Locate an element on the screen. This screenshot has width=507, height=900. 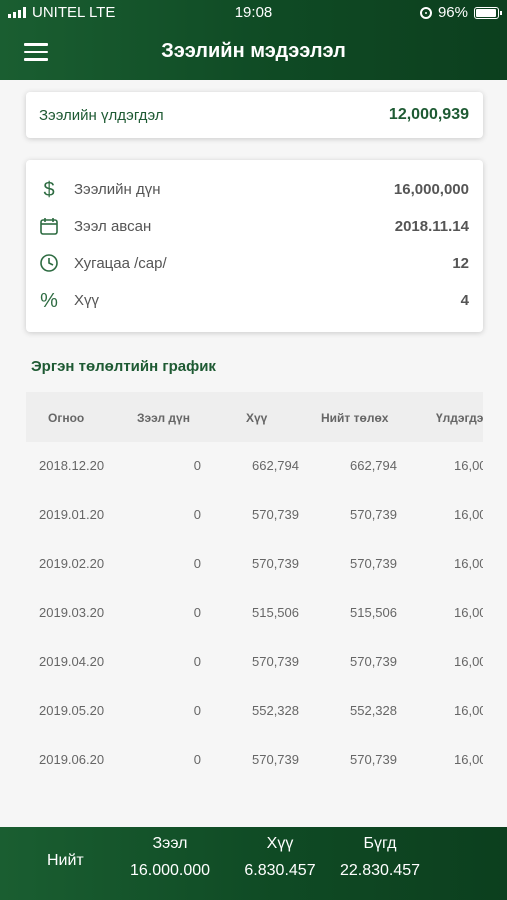
table-row: 2019.02.20 0 570,739 570,739 16,00 is located at coordinates (254, 564).